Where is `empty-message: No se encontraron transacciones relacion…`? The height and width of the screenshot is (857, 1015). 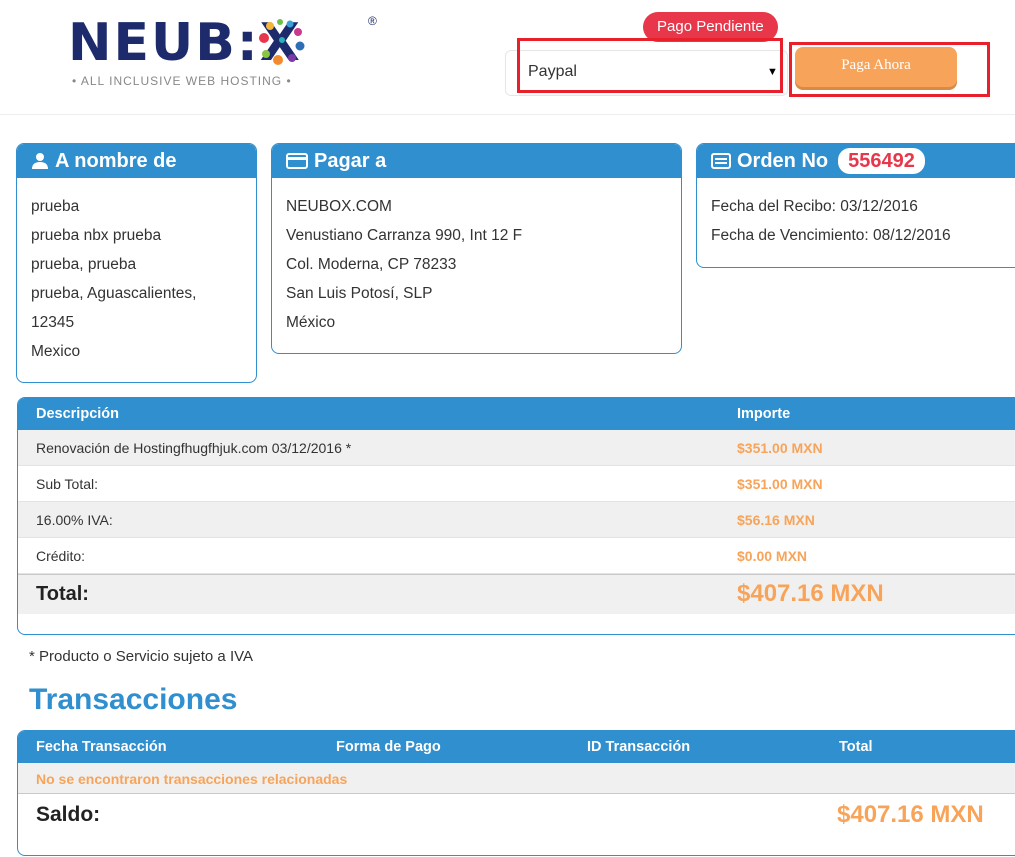 empty-message: No se encontraron transacciones relacion… is located at coordinates (192, 779).